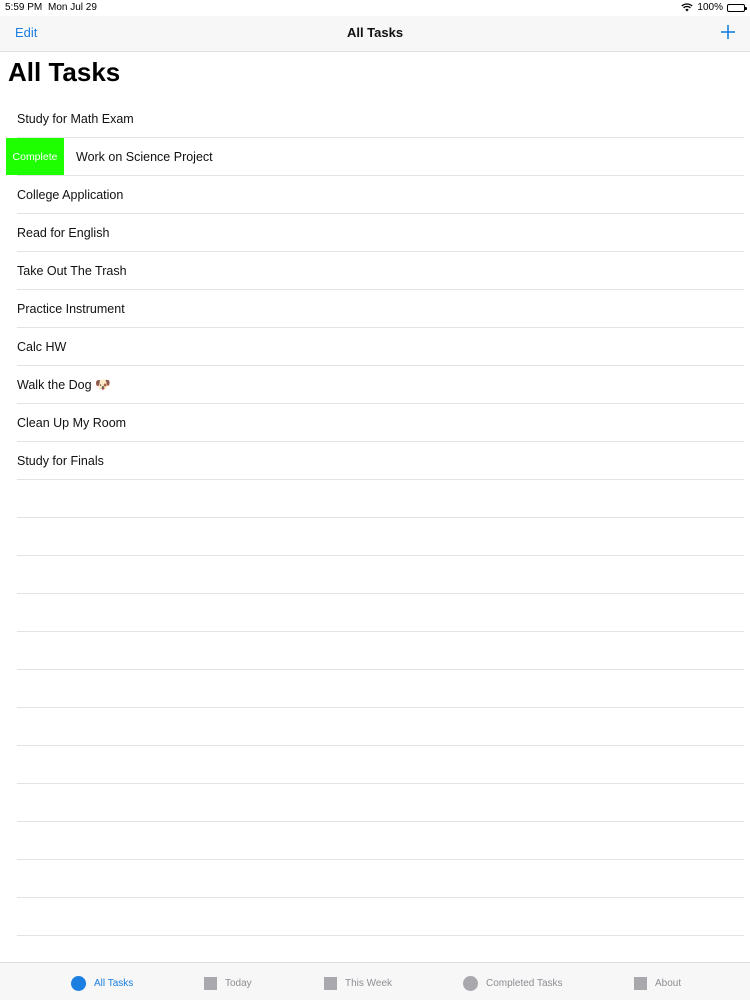 This screenshot has width=750, height=1000. What do you see at coordinates (369, 983) in the screenshot?
I see `tab-label: This Week` at bounding box center [369, 983].